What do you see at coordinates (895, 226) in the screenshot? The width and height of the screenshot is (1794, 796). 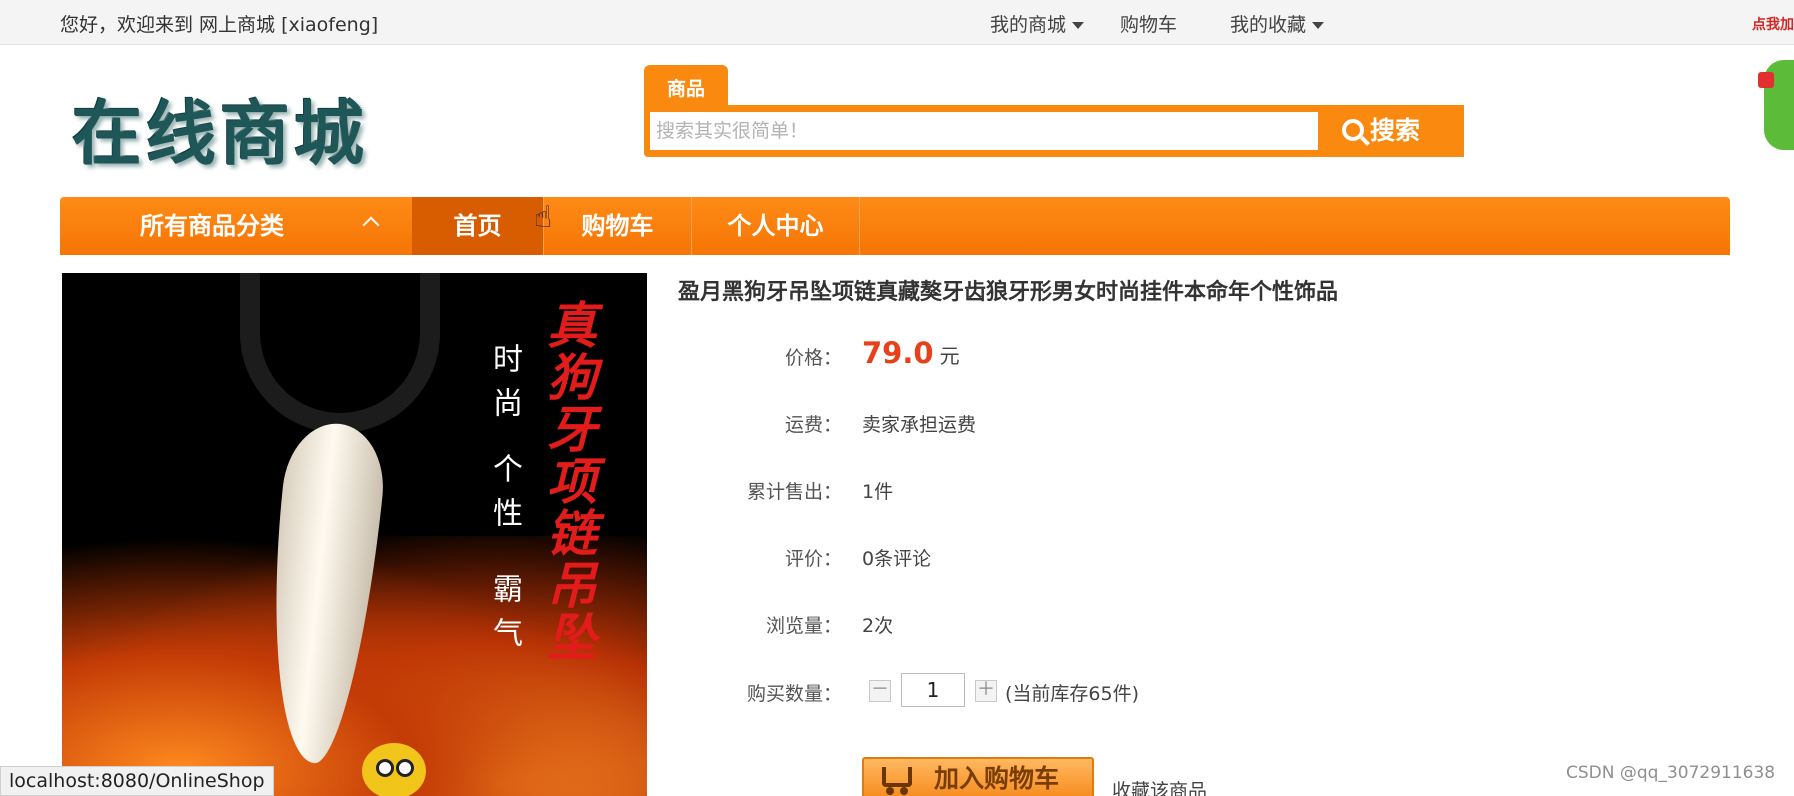 I see `main-nav: 所有商品分类 首页 购物车 个人中心` at bounding box center [895, 226].